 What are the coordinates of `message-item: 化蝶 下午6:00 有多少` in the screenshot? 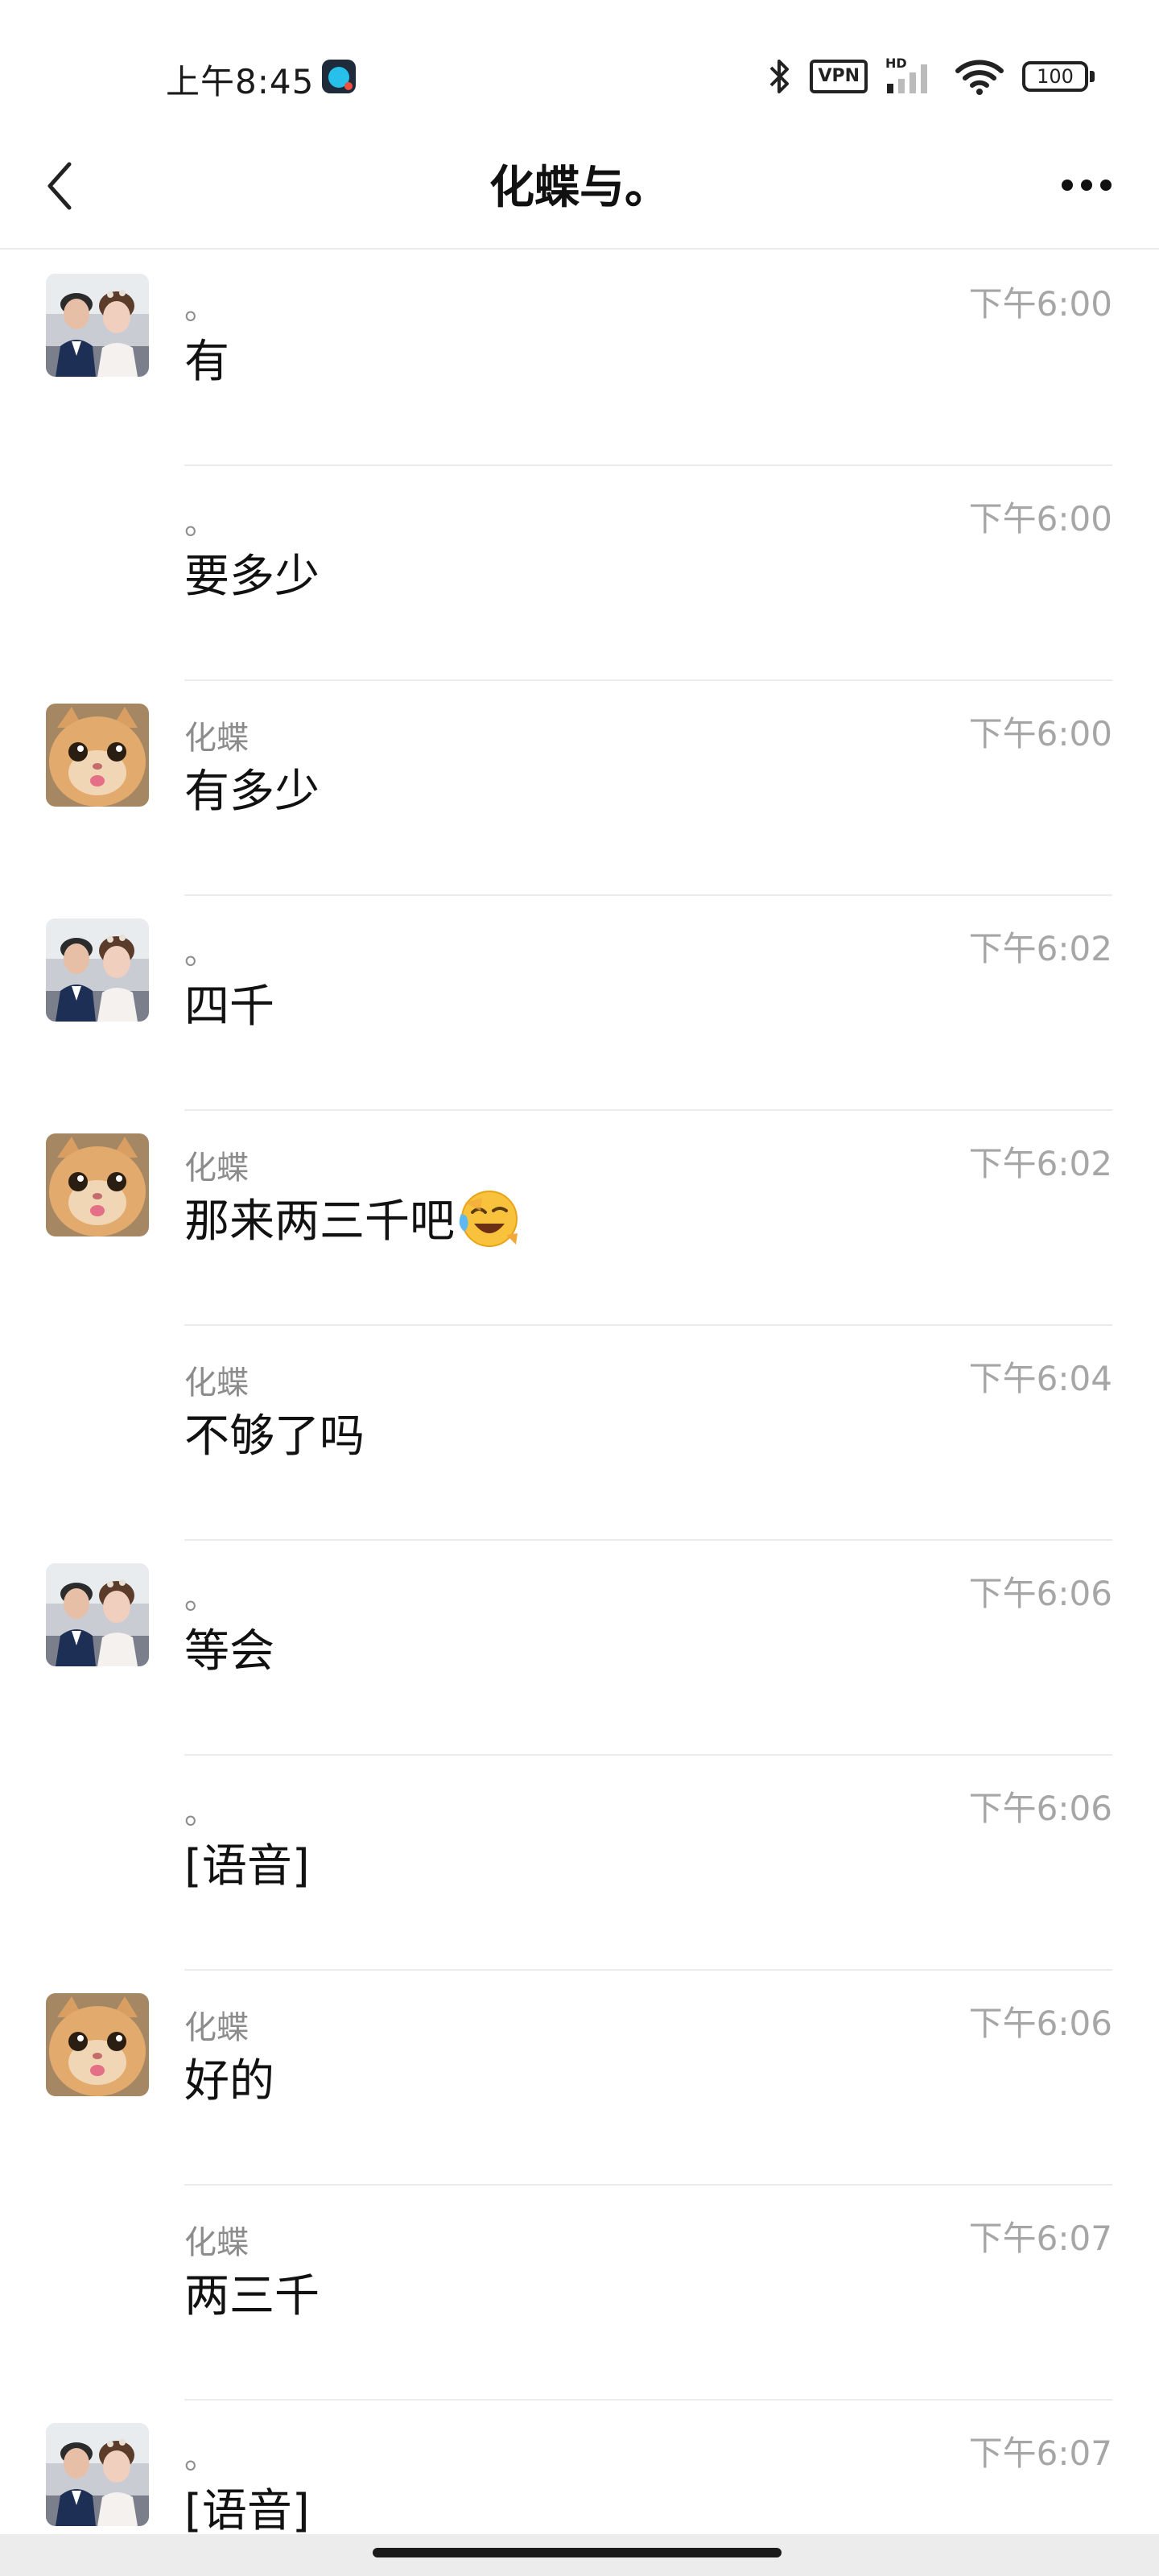 It's located at (579, 788).